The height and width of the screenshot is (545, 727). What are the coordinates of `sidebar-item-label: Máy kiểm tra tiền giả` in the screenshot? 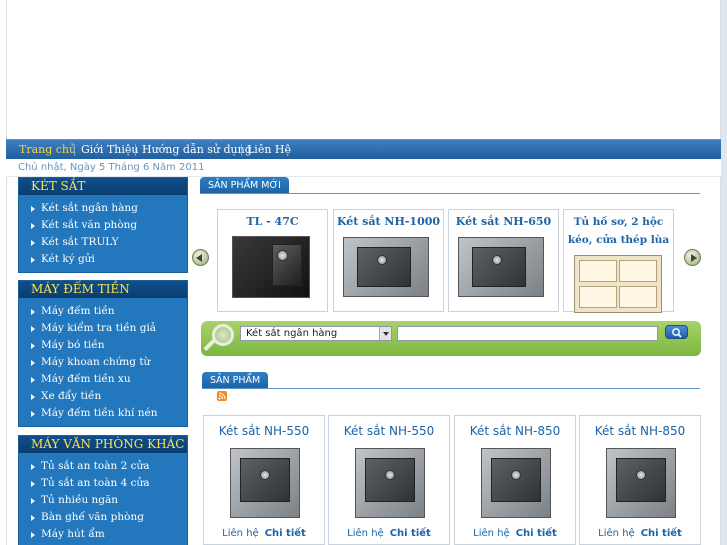 It's located at (99, 328).